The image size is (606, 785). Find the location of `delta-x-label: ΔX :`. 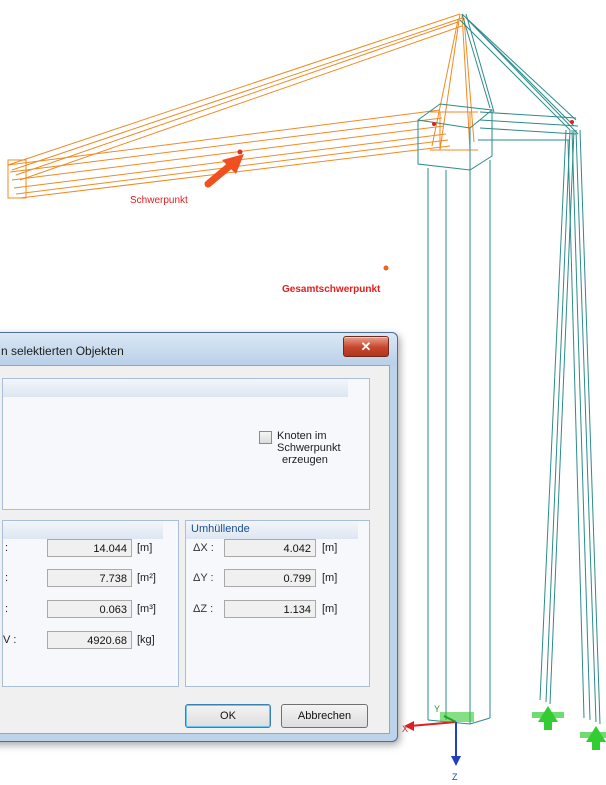

delta-x-label: ΔX : is located at coordinates (203, 548).